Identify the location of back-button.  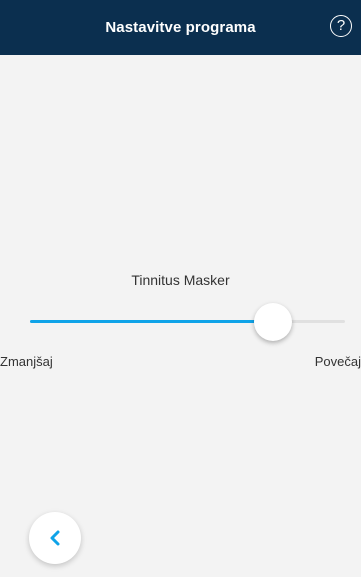
(55, 538).